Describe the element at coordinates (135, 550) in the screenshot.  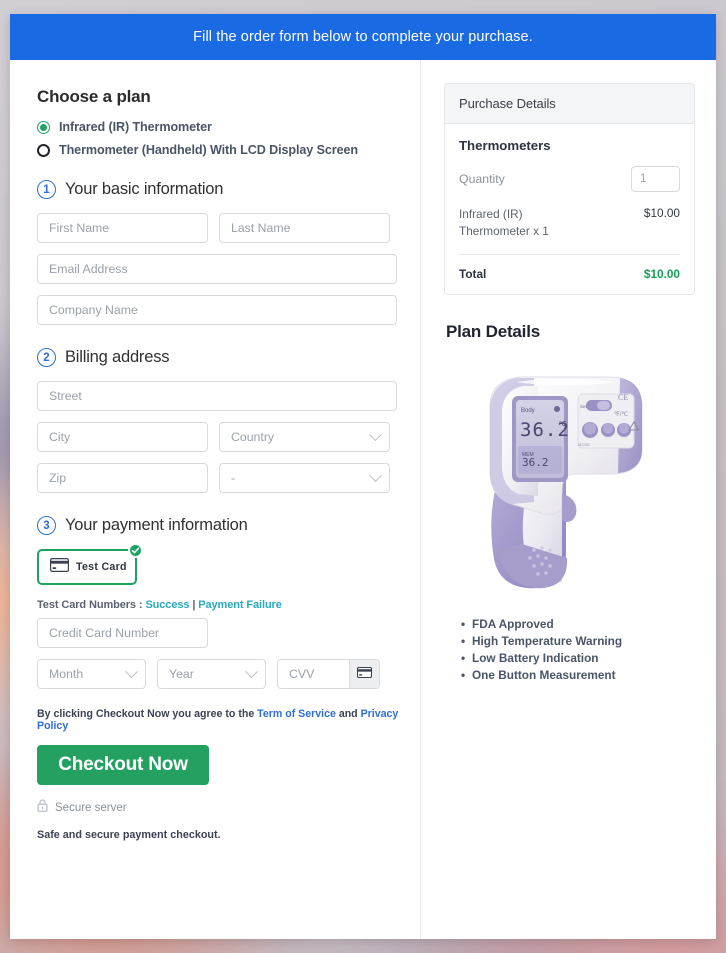
I see `check-circle-icon` at that location.